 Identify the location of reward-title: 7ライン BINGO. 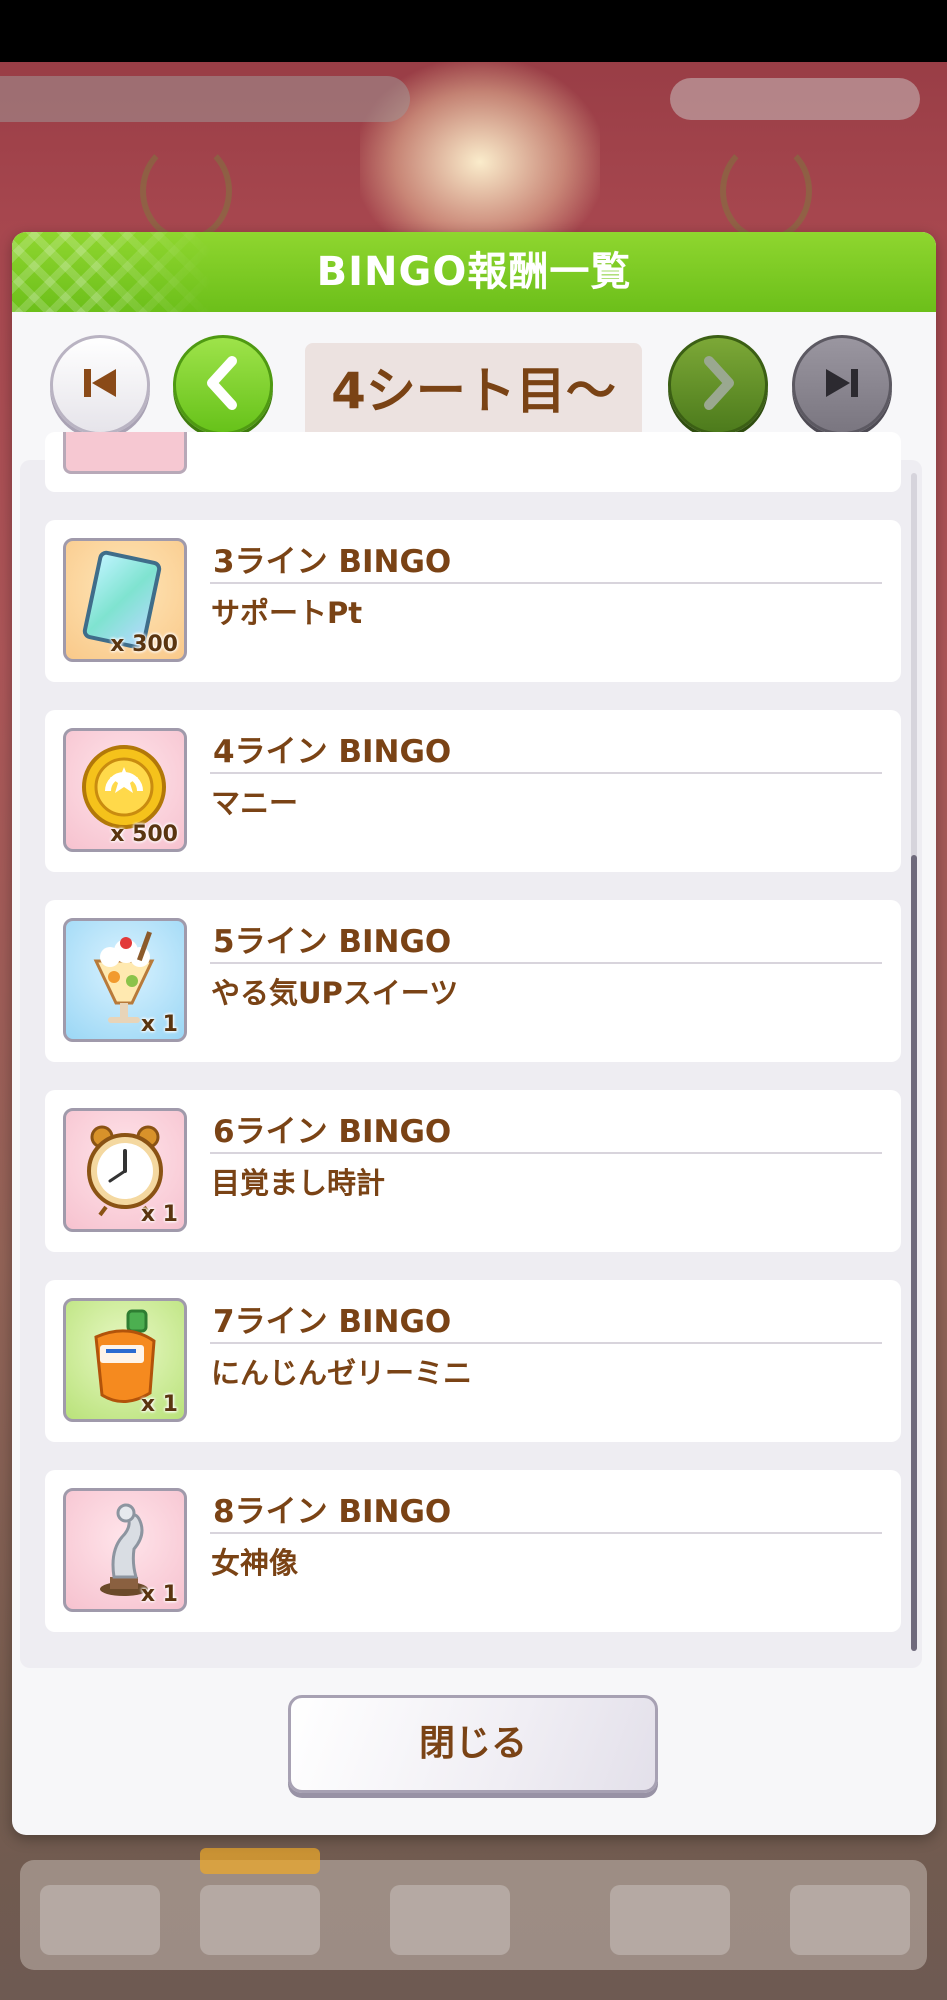
(332, 1322).